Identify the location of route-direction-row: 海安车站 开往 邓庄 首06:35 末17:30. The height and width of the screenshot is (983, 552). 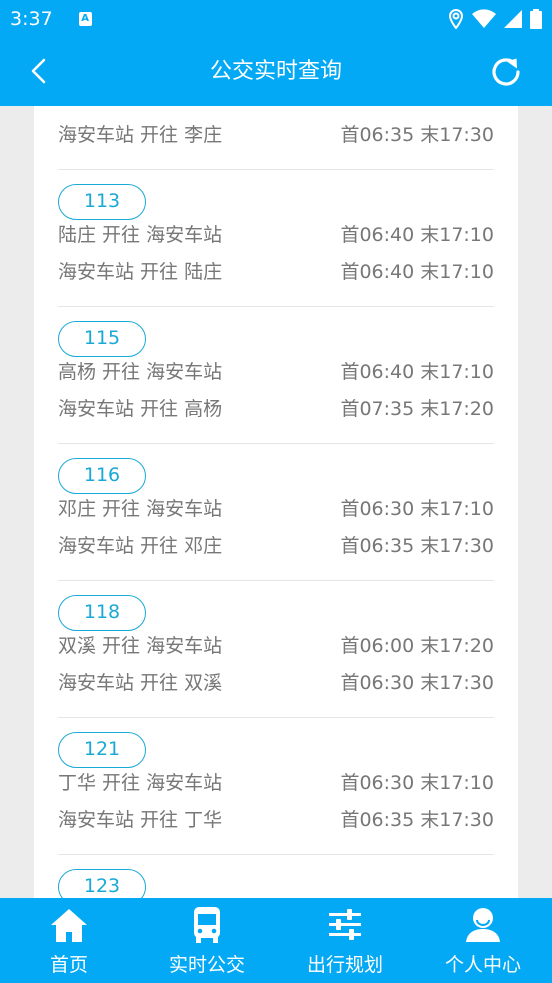
(276, 544).